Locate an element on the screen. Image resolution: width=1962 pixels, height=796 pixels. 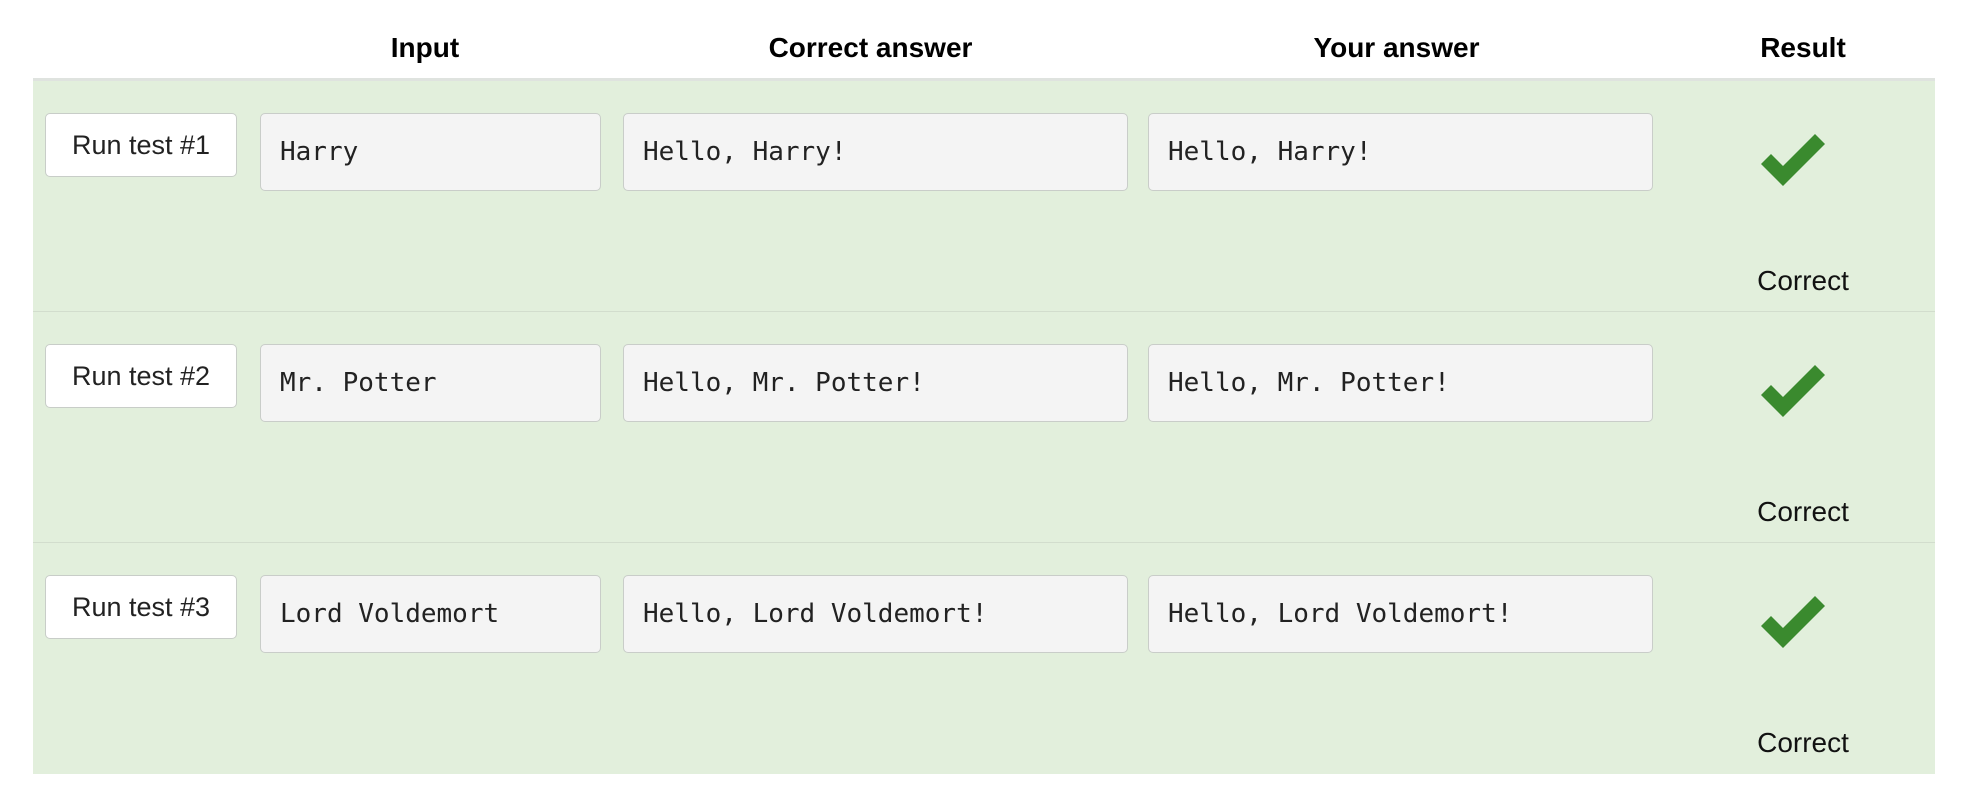
header-your-answer: Your answer is located at coordinates (1396, 47).